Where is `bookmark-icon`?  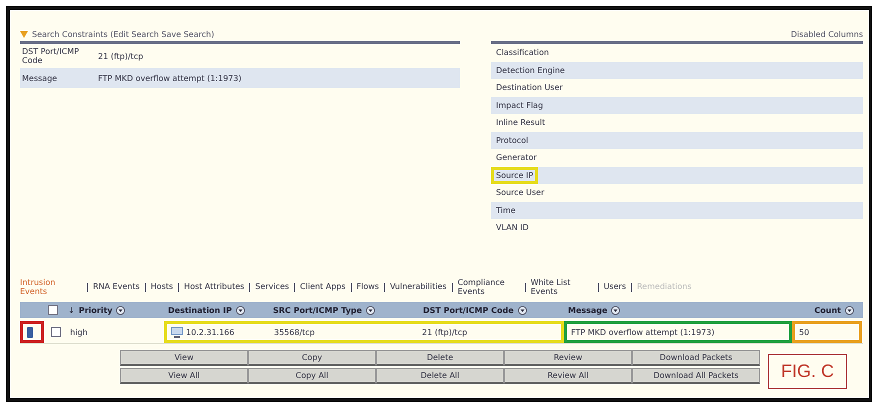 bookmark-icon is located at coordinates (30, 332).